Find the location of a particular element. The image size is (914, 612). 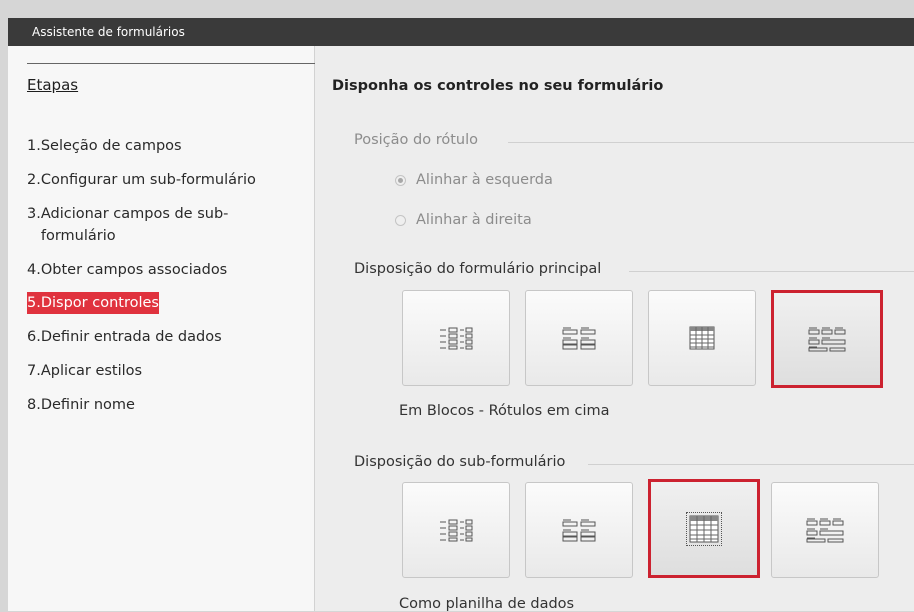

radio-align-right: Alinhar à direita is located at coordinates (463, 220).